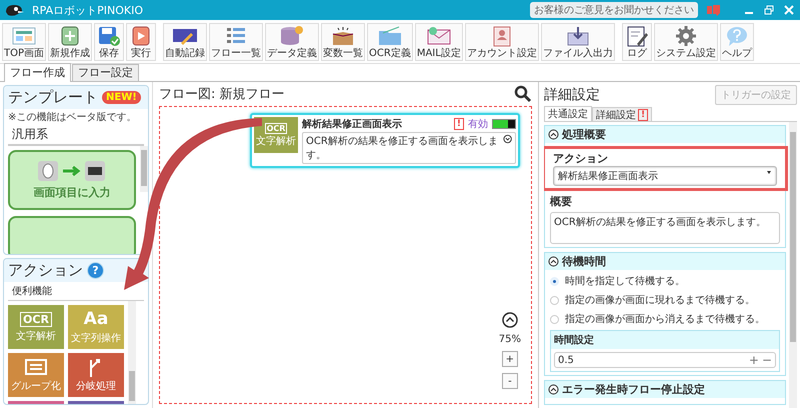  What do you see at coordinates (665, 340) in the screenshot?
I see `field-label: 時間設定` at bounding box center [665, 340].